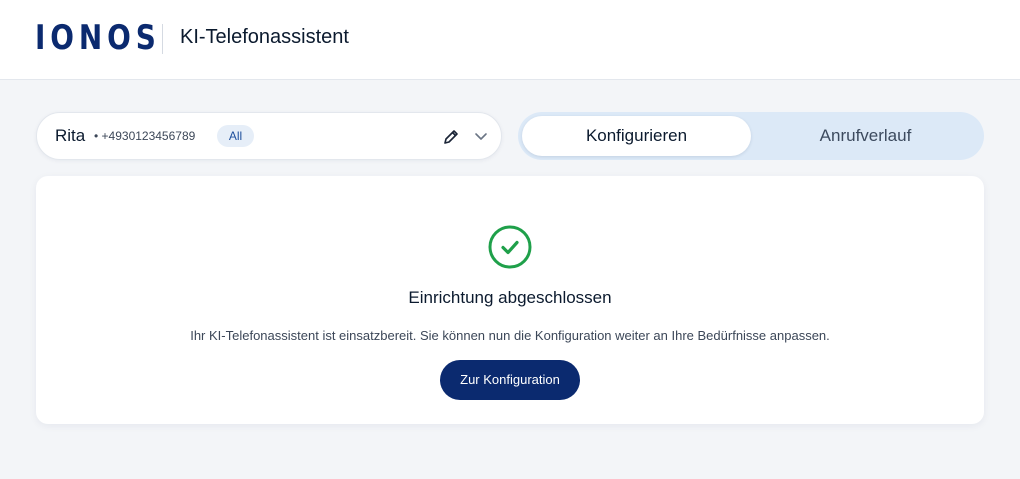 Image resolution: width=1020 pixels, height=479 pixels. What do you see at coordinates (481, 136) in the screenshot?
I see `chevron-down-icon` at bounding box center [481, 136].